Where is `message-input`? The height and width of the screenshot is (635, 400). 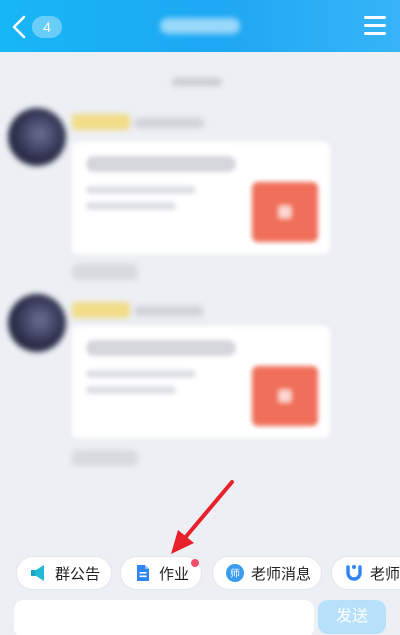 message-input is located at coordinates (164, 617).